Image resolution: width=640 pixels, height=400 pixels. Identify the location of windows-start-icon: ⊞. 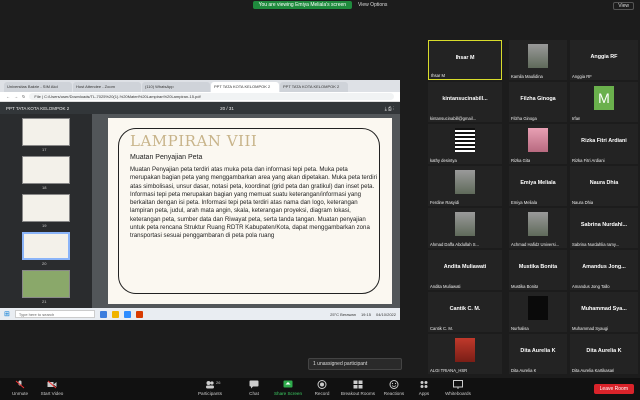
(7, 314).